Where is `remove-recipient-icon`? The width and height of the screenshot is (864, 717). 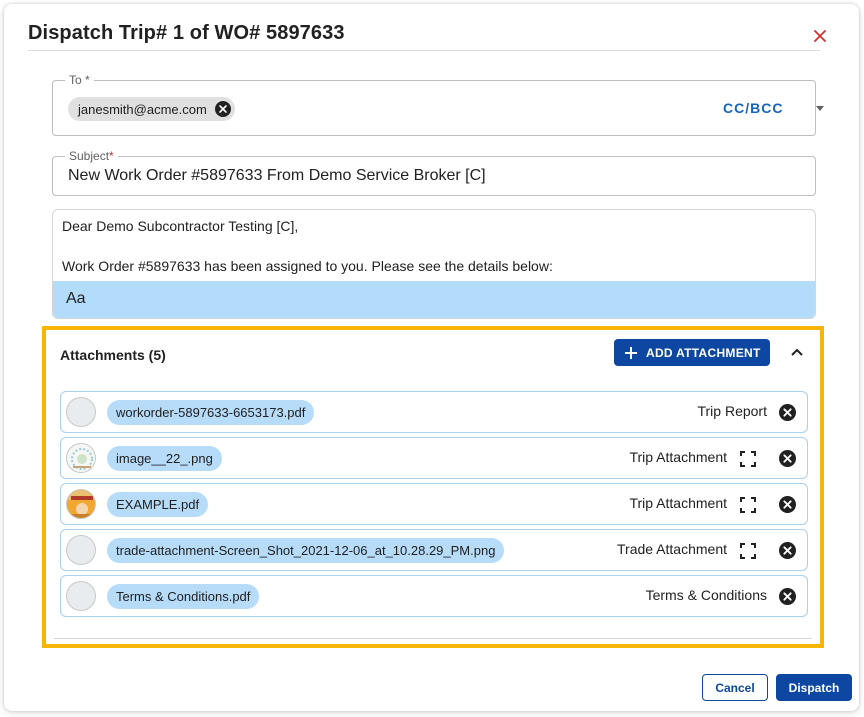
remove-recipient-icon is located at coordinates (222, 109).